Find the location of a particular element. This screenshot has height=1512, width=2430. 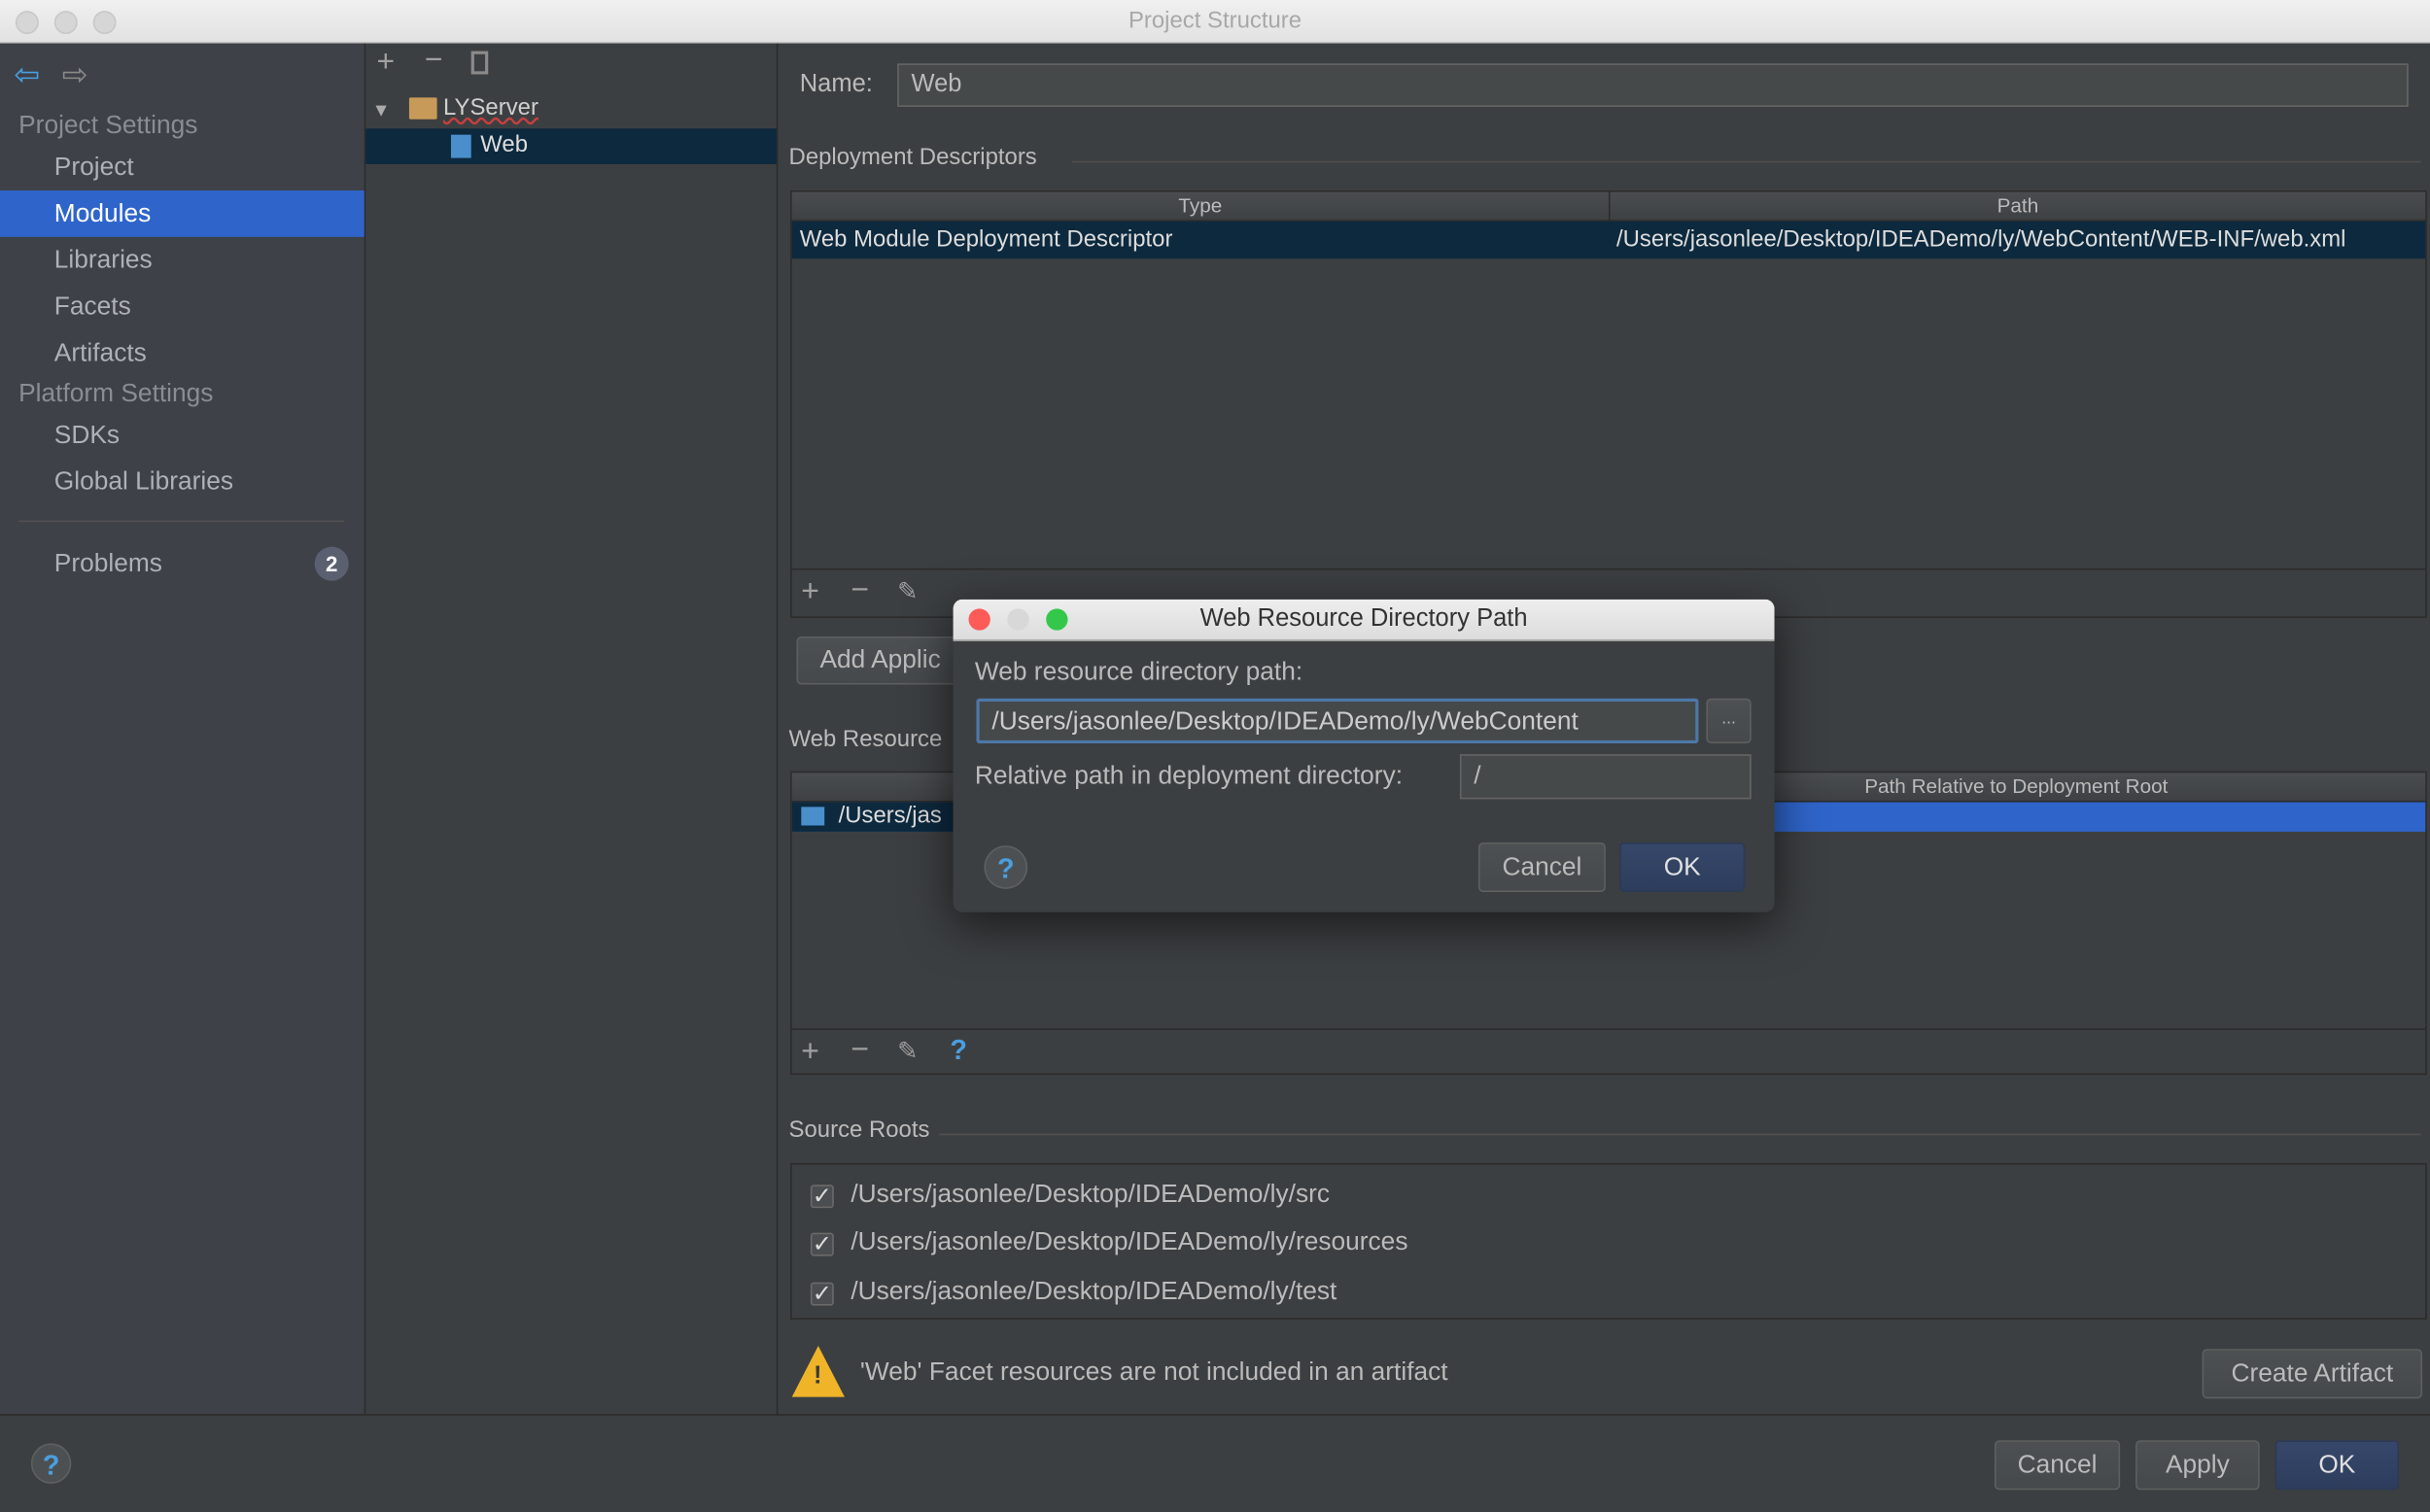

web-folder-icon is located at coordinates (813, 816).